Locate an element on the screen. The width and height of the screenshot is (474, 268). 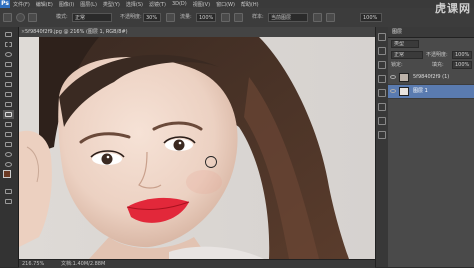
opacity-input: 30% is located at coordinates (152, 17).